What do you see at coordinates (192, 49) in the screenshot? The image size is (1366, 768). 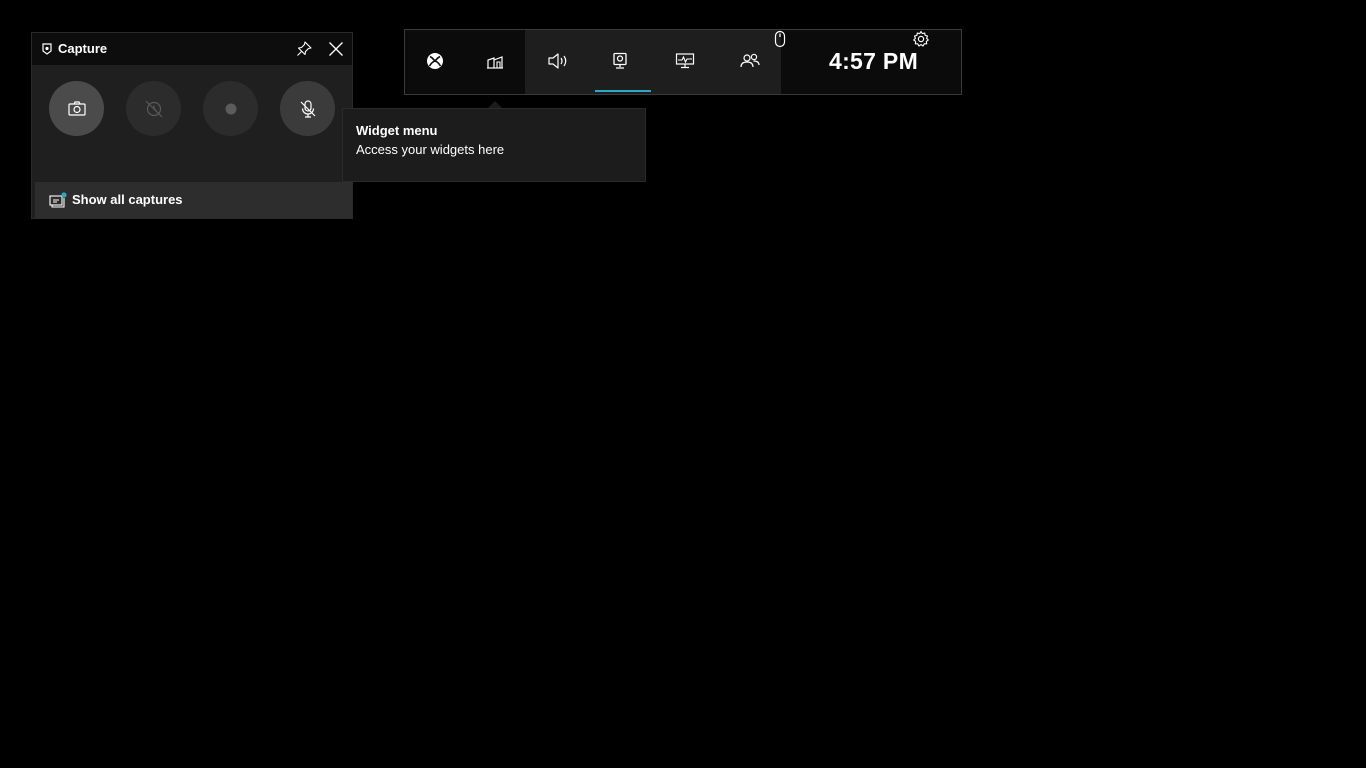 I see `capture-widget-header: Capture` at bounding box center [192, 49].